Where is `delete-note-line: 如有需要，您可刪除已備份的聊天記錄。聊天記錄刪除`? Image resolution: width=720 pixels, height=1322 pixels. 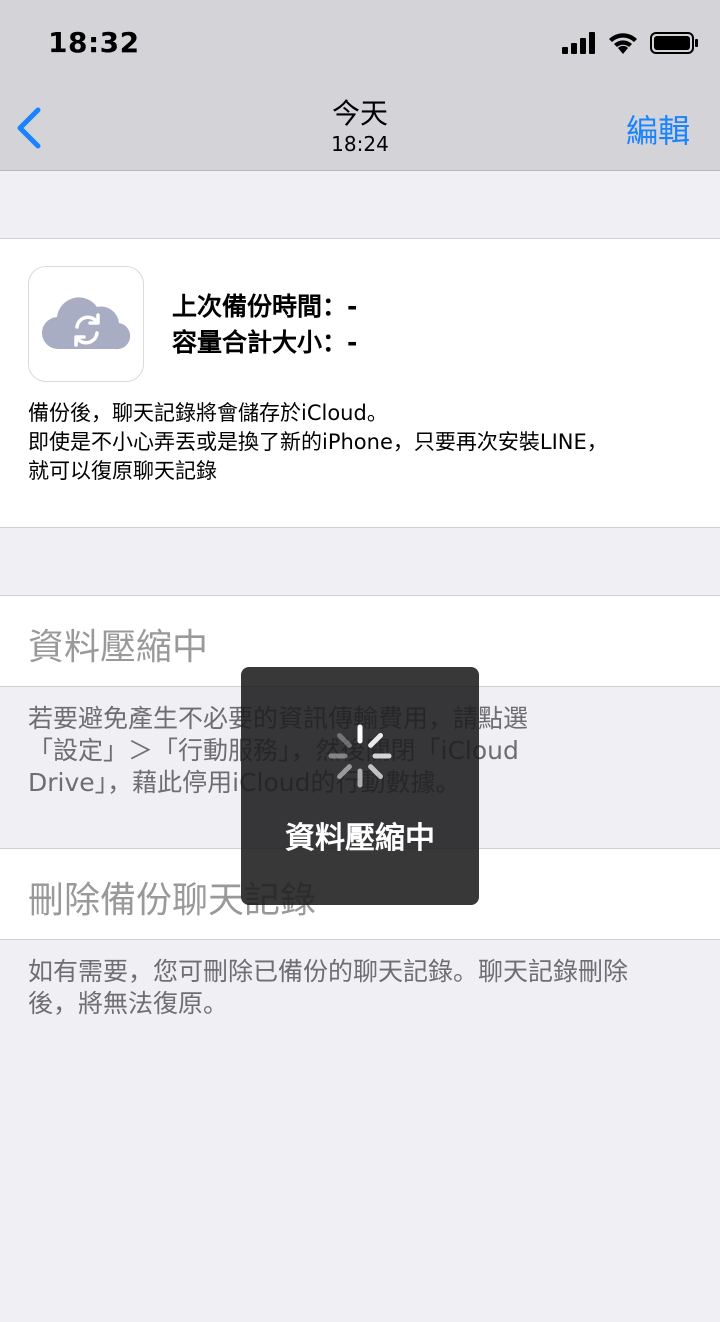 delete-note-line: 如有需要，您可刪除已備份的聊天記錄。聊天記錄刪除 is located at coordinates (328, 971).